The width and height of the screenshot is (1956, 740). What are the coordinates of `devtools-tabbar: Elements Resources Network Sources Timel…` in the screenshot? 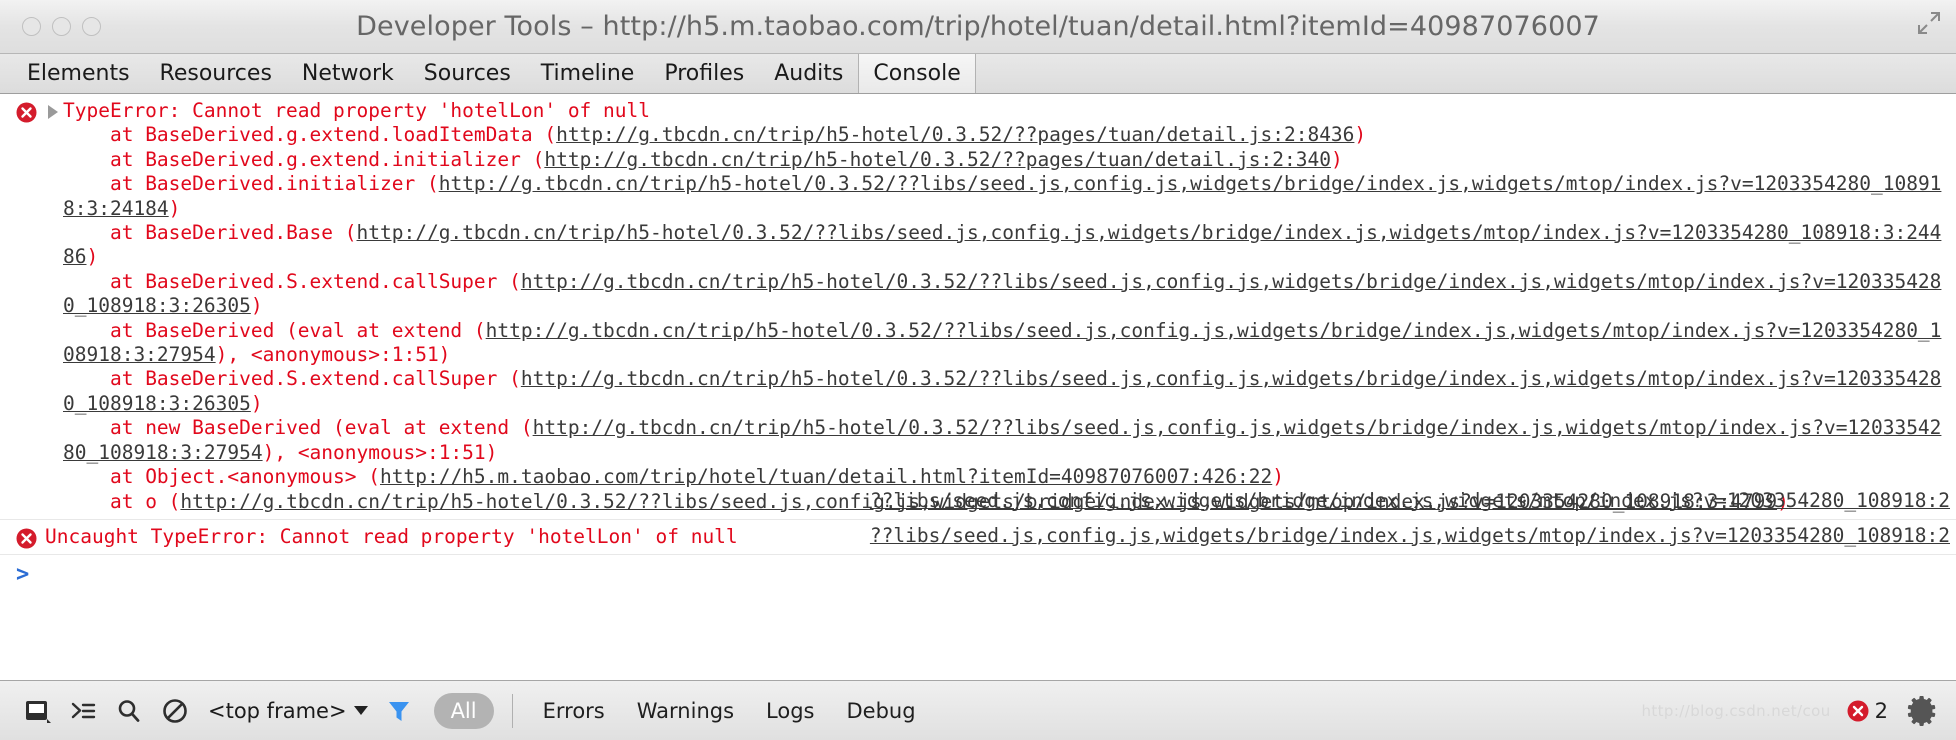 It's located at (978, 74).